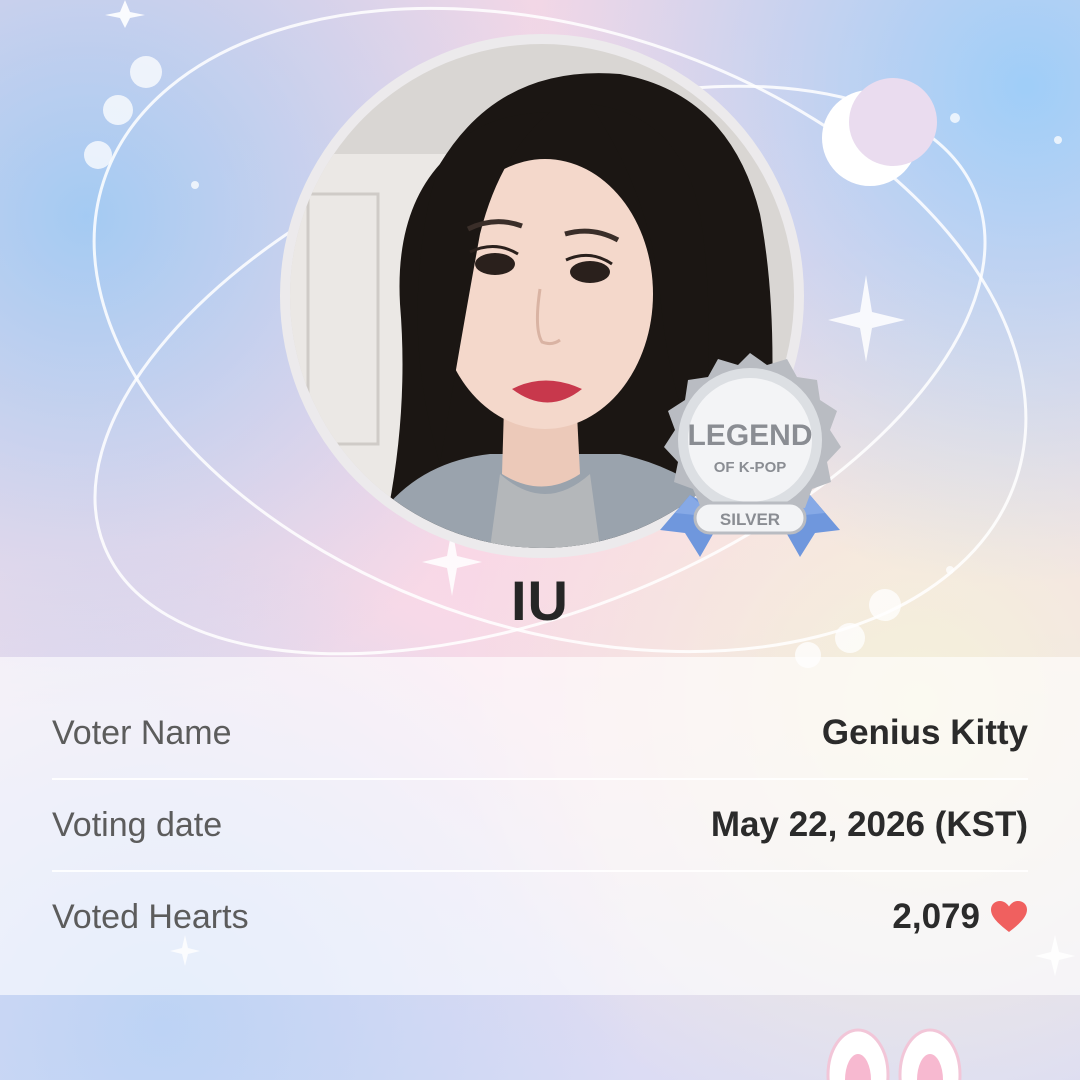 The image size is (1080, 1080). Describe the element at coordinates (879, 132) in the screenshot. I see `moon-icon` at that location.